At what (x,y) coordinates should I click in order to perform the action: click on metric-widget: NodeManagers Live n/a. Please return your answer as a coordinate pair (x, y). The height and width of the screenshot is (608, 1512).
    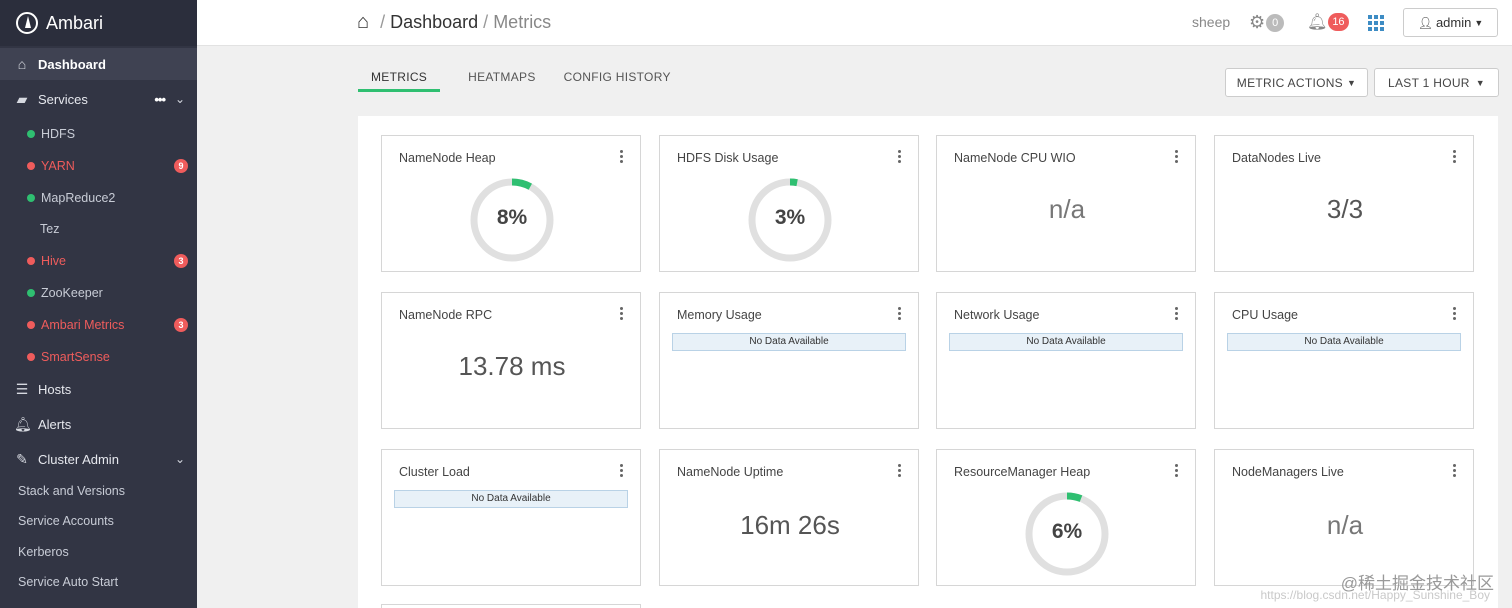
    Looking at the image, I should click on (1344, 517).